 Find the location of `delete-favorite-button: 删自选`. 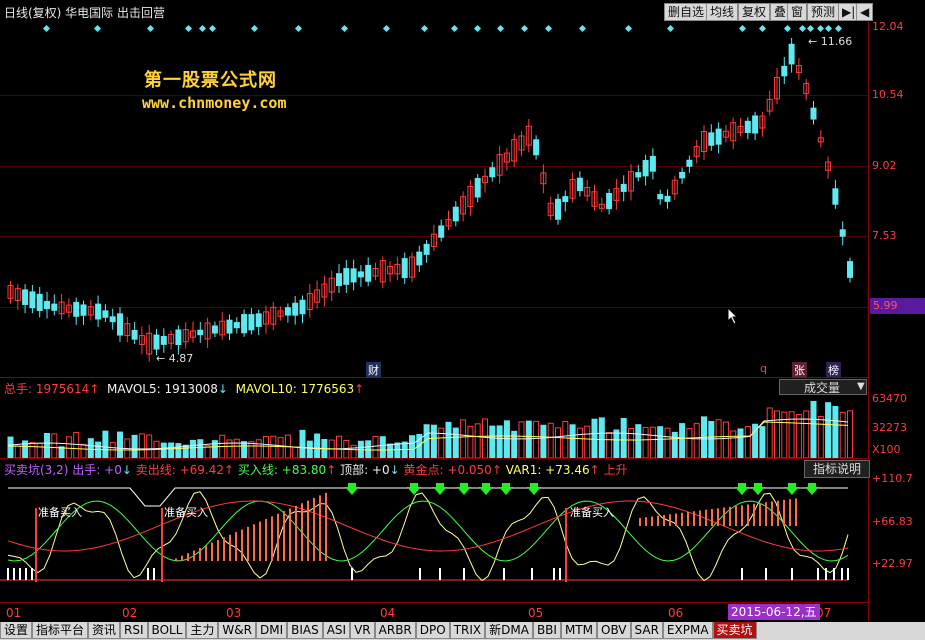

delete-favorite-button: 删自选 is located at coordinates (686, 12).